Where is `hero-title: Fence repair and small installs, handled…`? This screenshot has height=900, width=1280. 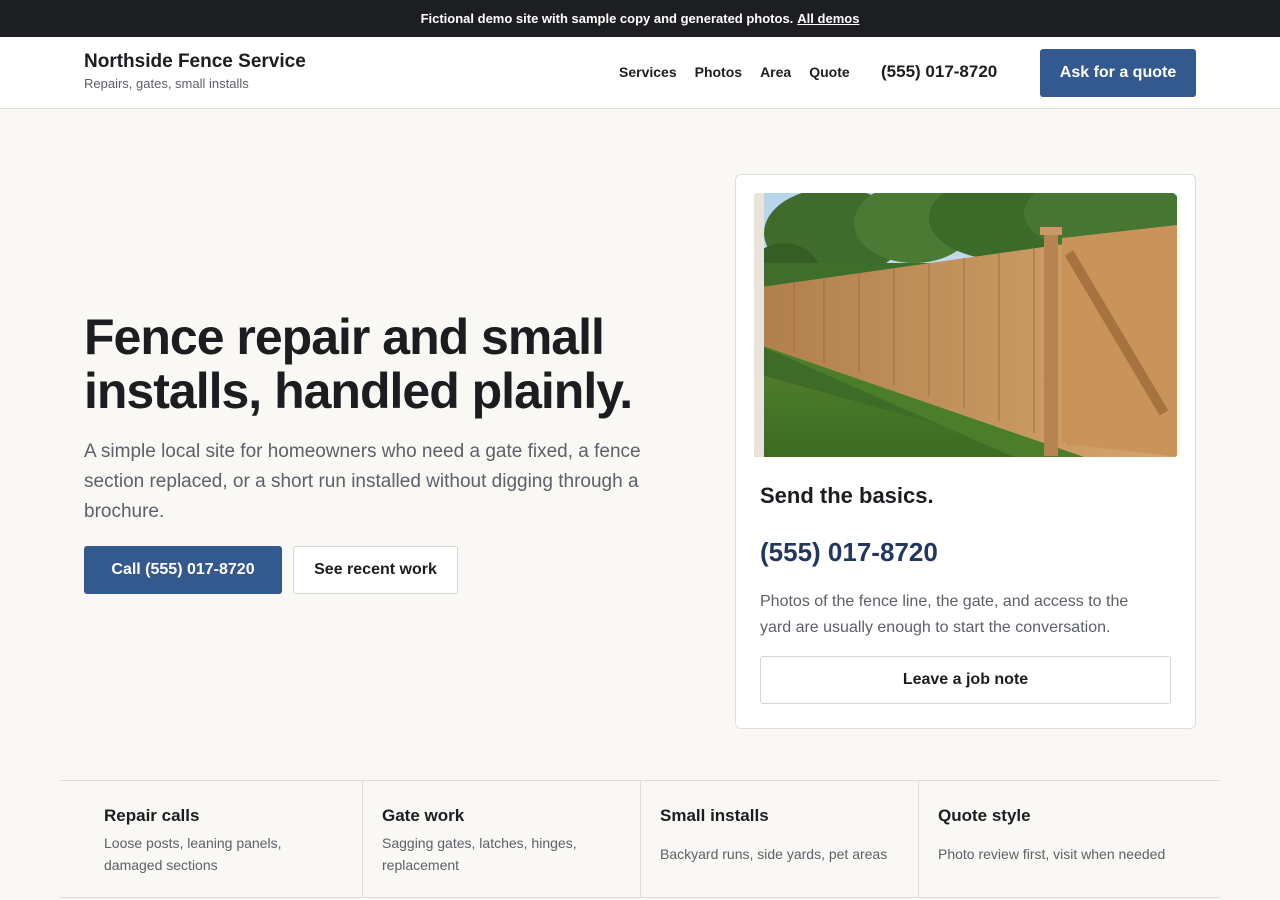 hero-title: Fence repair and small installs, handled… is located at coordinates (358, 364).